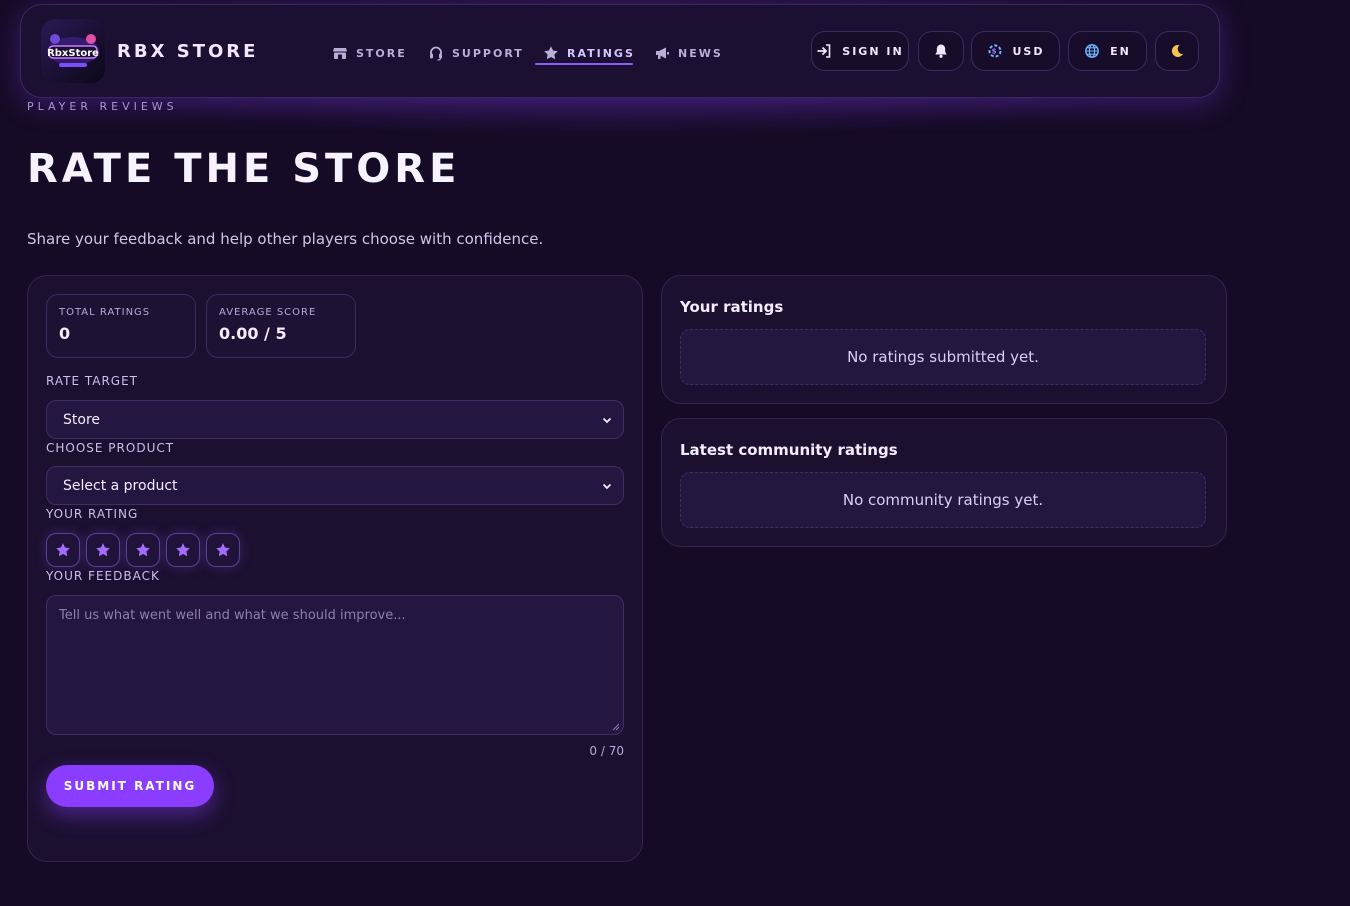  What do you see at coordinates (82, 419) in the screenshot?
I see `rate-target-value: Store` at bounding box center [82, 419].